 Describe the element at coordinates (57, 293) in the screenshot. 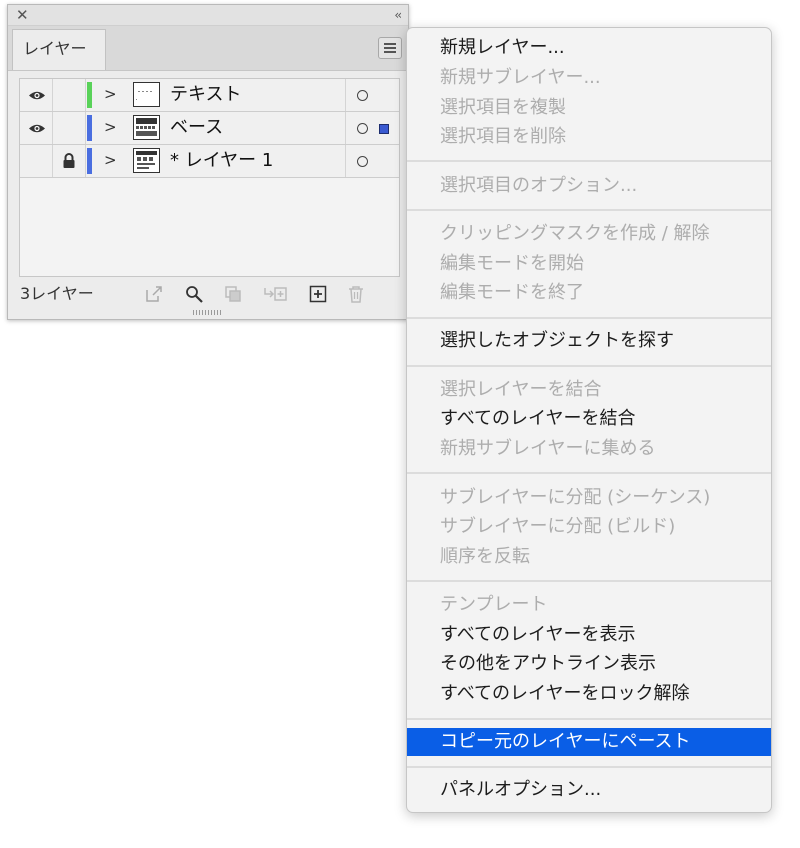

I see `layer-count: 3レイヤー` at that location.